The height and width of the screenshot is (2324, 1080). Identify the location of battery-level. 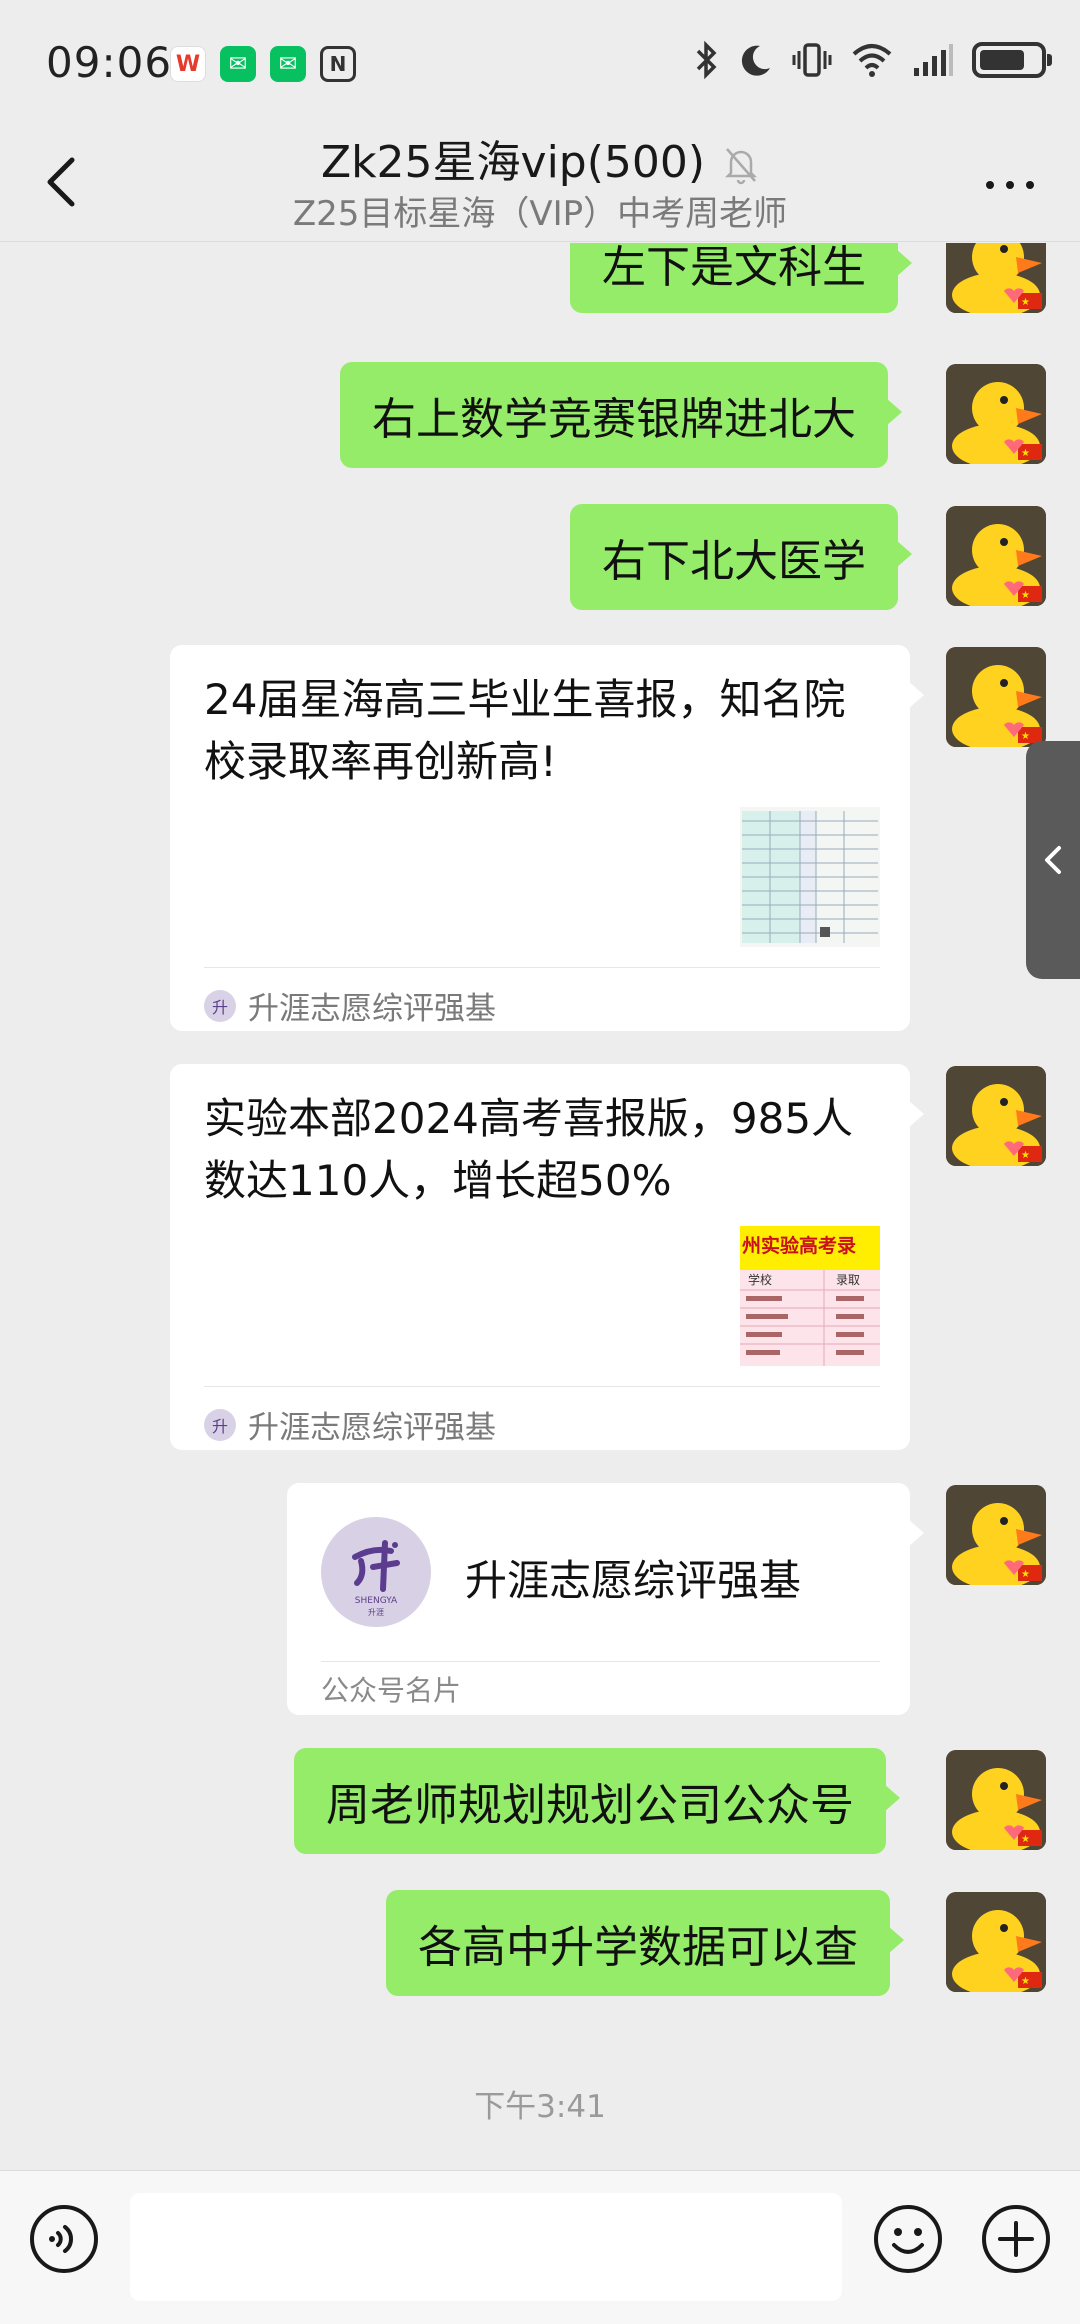
(1002, 60).